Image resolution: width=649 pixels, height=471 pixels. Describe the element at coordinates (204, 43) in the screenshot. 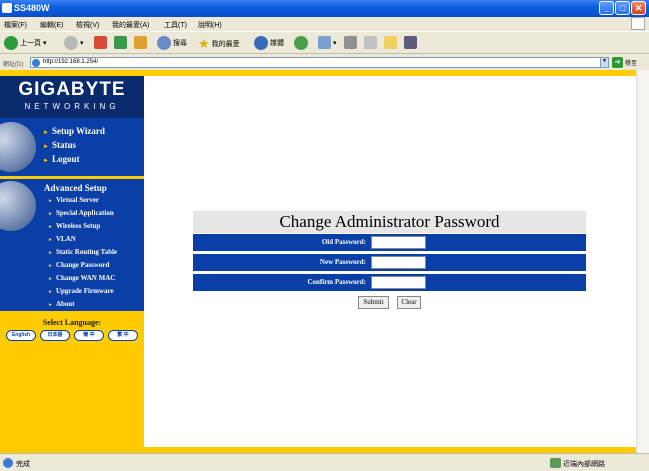

I see `star-icon: ★` at that location.